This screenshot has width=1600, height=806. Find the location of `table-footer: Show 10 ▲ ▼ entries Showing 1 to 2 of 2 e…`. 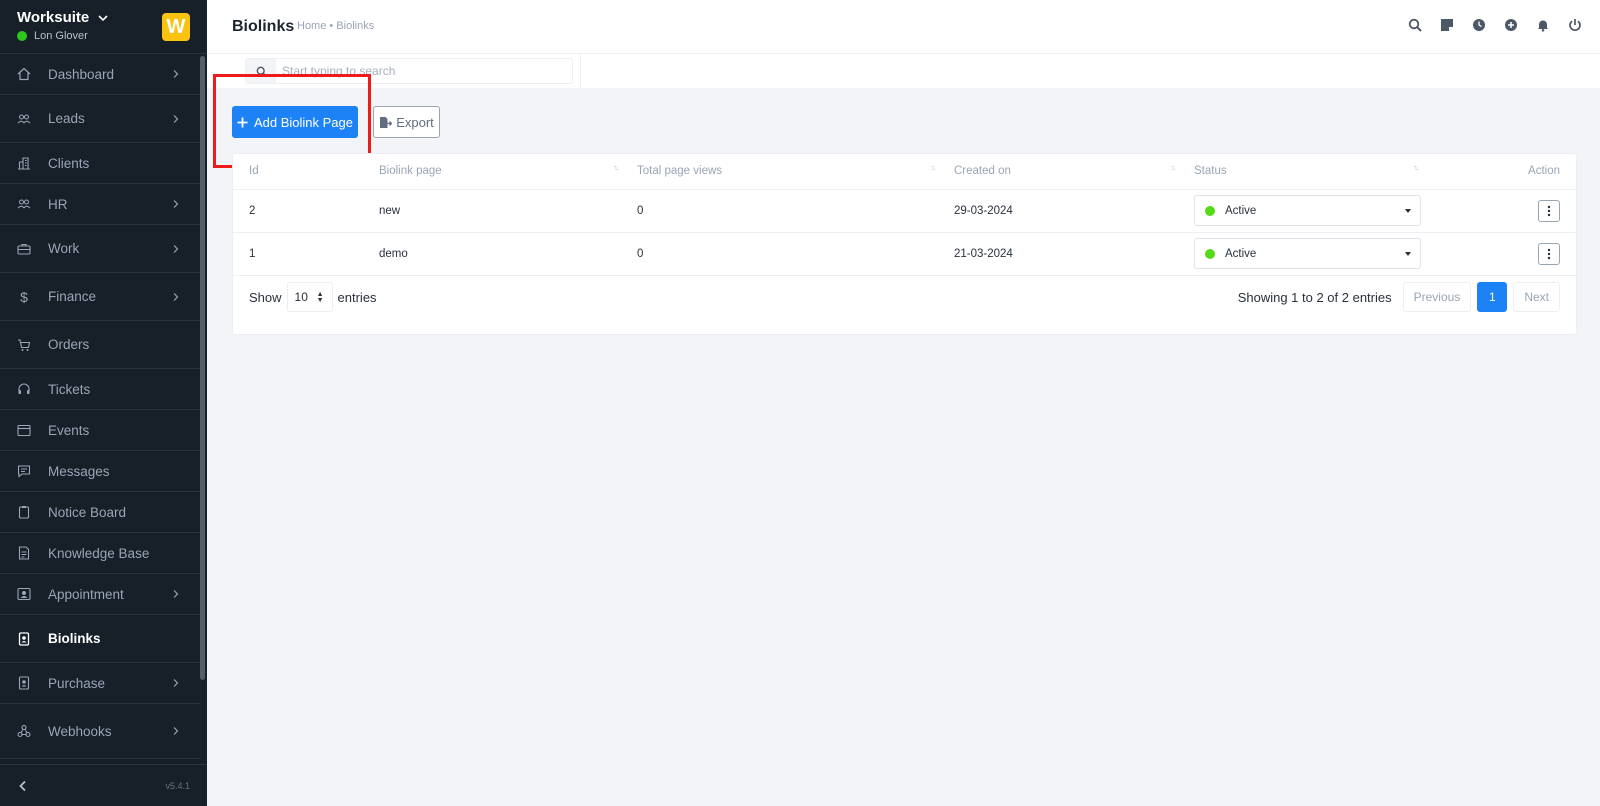

table-footer: Show 10 ▲ ▼ entries Showing 1 to 2 of 2 e… is located at coordinates (904, 297).